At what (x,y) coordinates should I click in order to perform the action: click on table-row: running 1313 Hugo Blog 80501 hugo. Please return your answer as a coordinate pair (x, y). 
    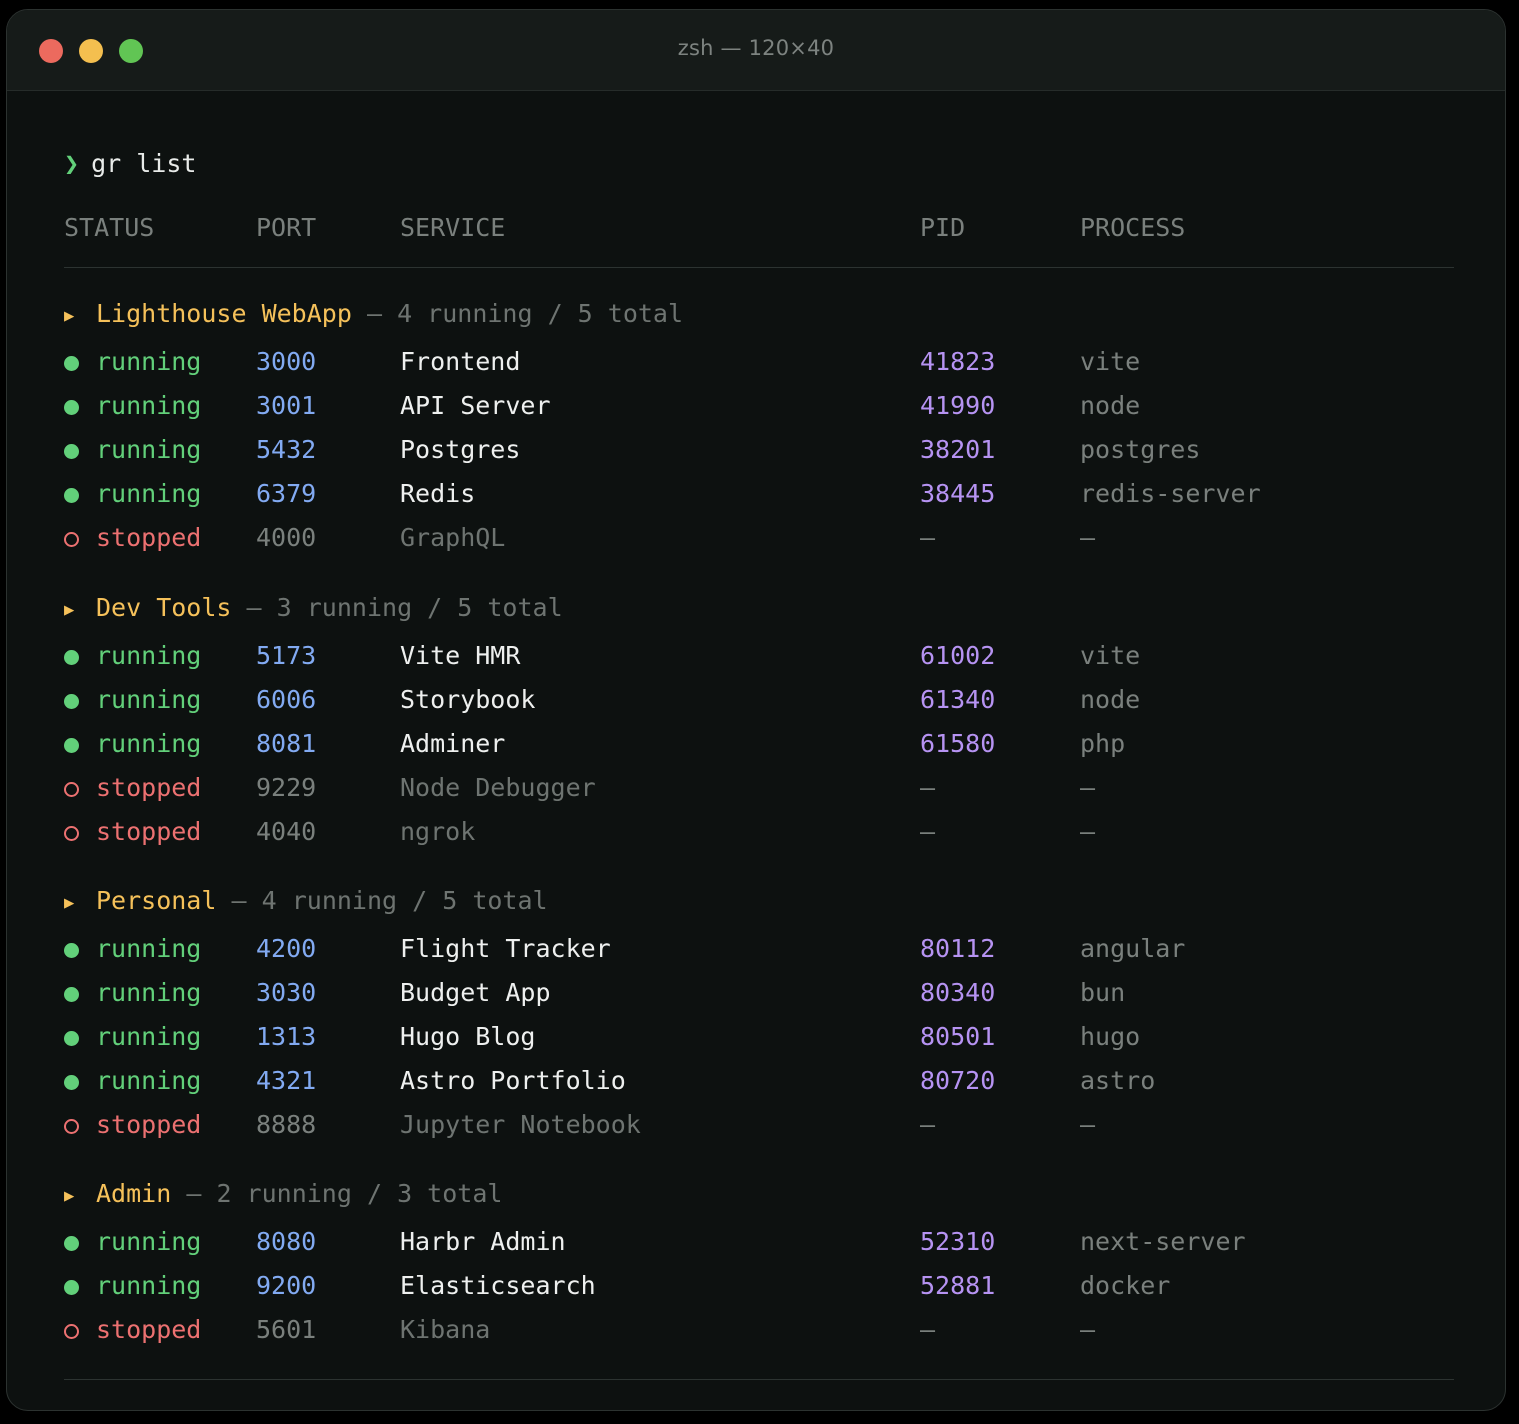
    Looking at the image, I should click on (759, 1037).